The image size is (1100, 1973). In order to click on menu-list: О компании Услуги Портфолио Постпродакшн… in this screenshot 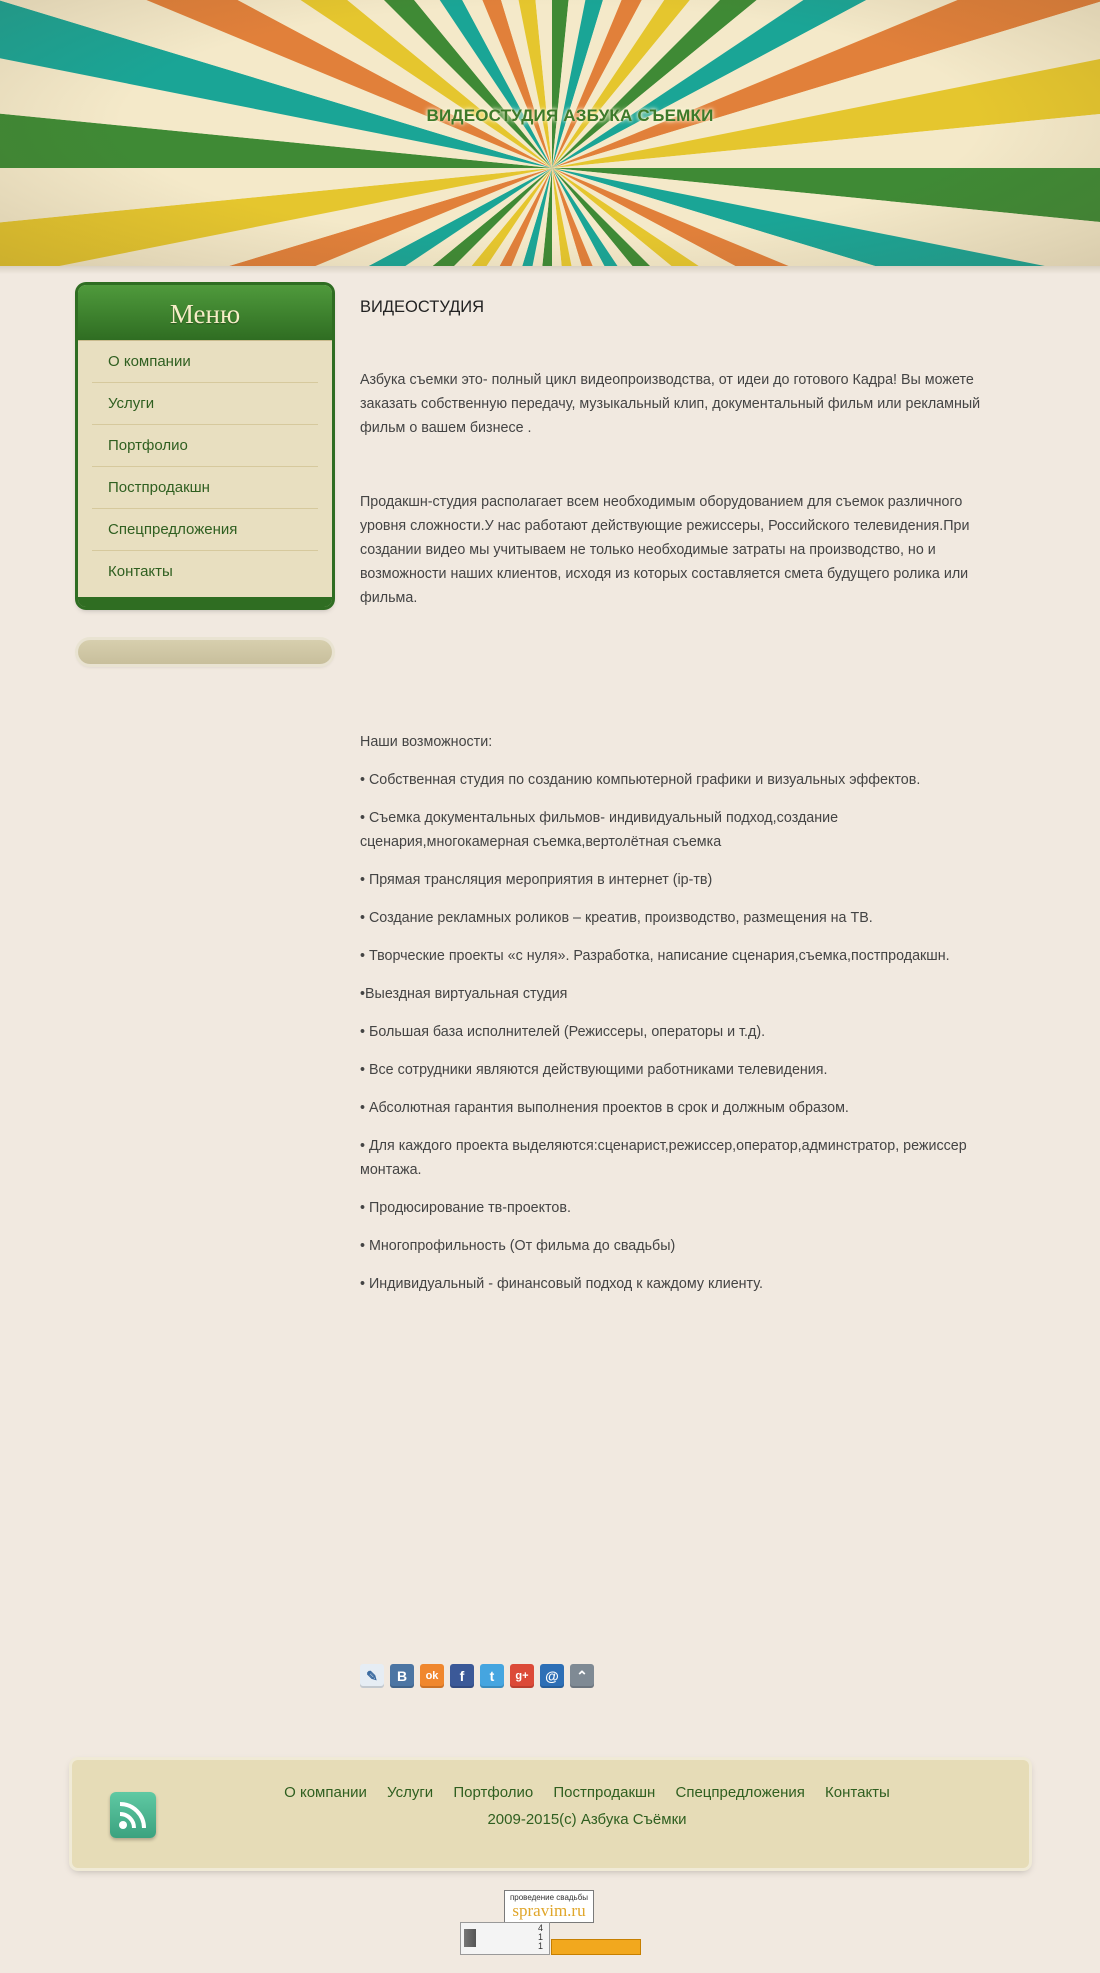, I will do `click(205, 466)`.